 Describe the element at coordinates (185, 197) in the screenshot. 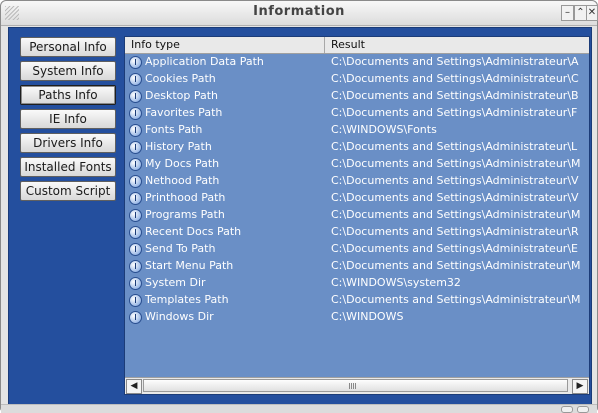

I see `info-type-cell: Printhood Path` at that location.